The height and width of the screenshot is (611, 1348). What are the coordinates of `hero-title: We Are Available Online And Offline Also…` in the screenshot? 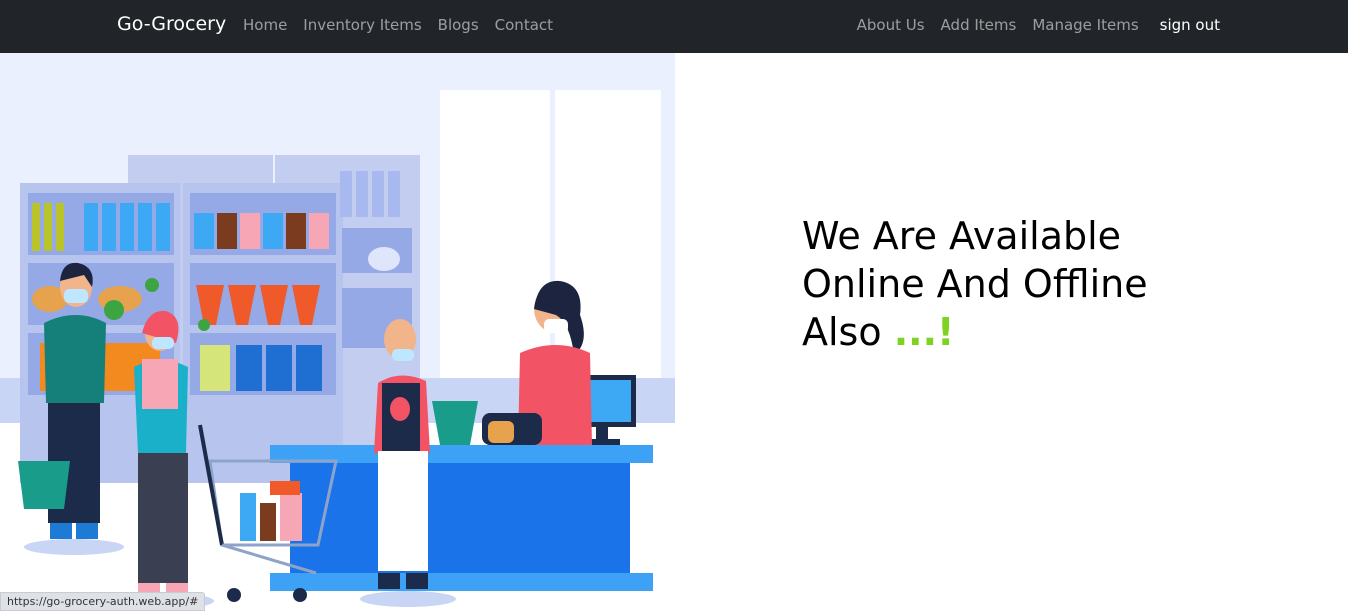 It's located at (1012, 284).